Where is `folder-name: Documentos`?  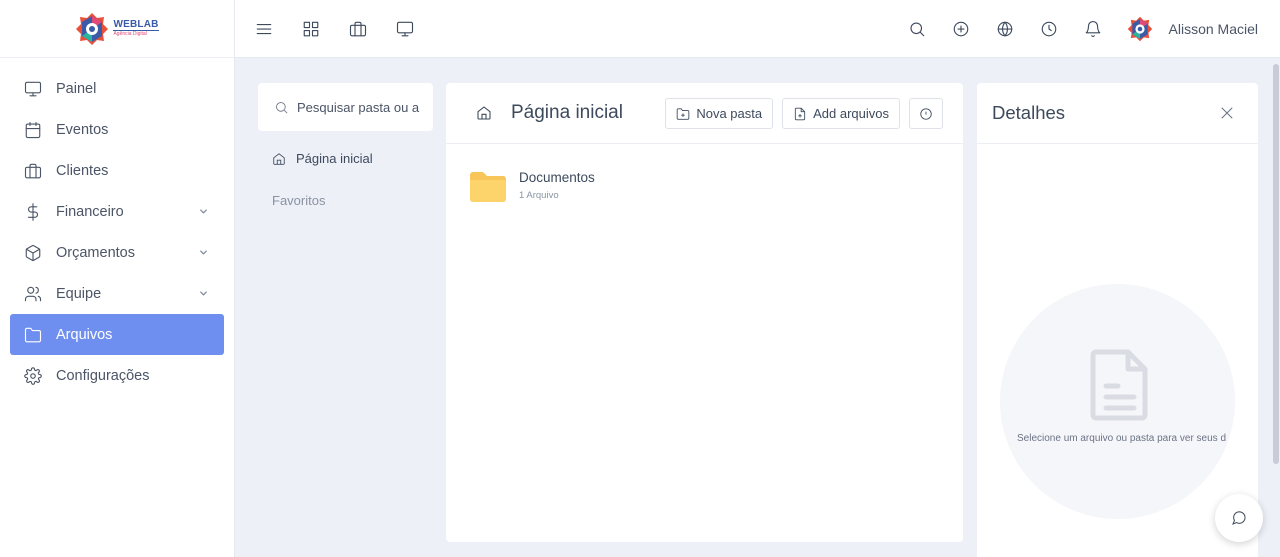
folder-name: Documentos is located at coordinates (557, 177).